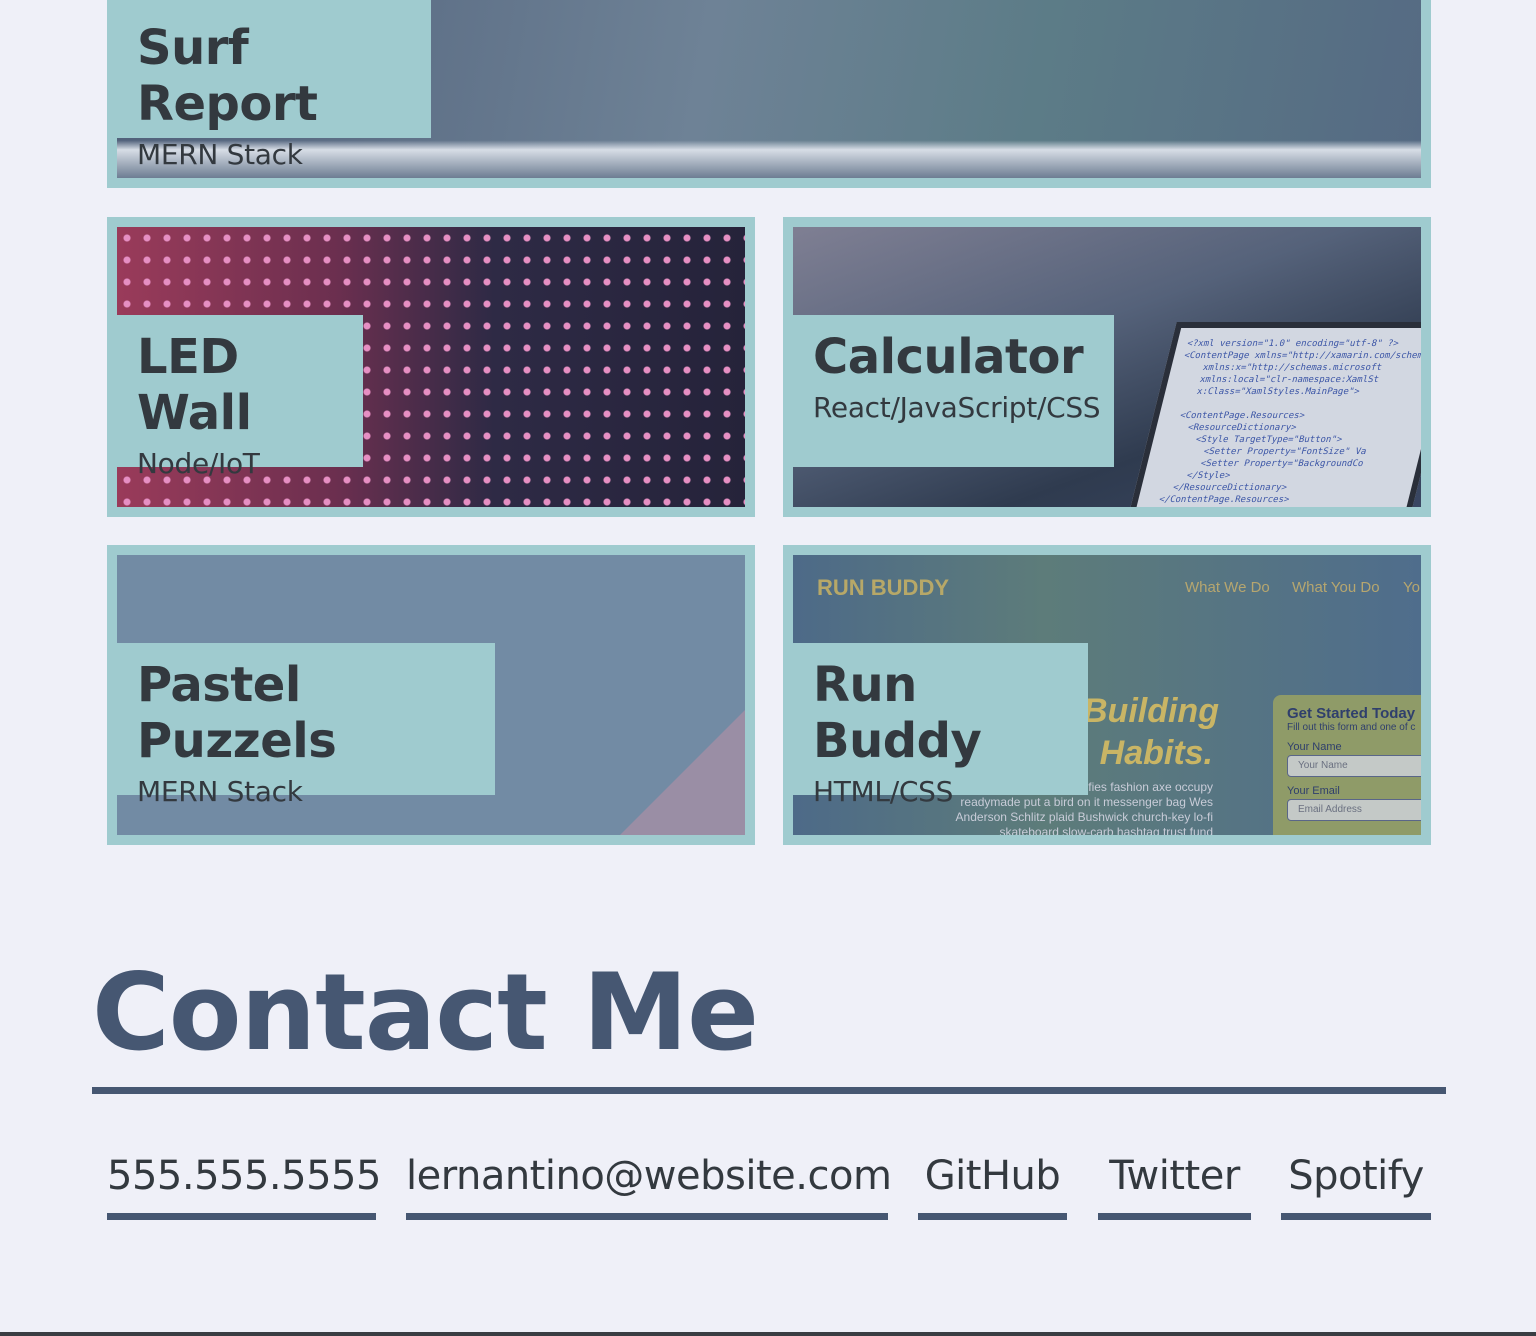 The image size is (1536, 1336). Describe the element at coordinates (1336, 587) in the screenshot. I see `run-buddy-nav-item: What You Do` at that location.